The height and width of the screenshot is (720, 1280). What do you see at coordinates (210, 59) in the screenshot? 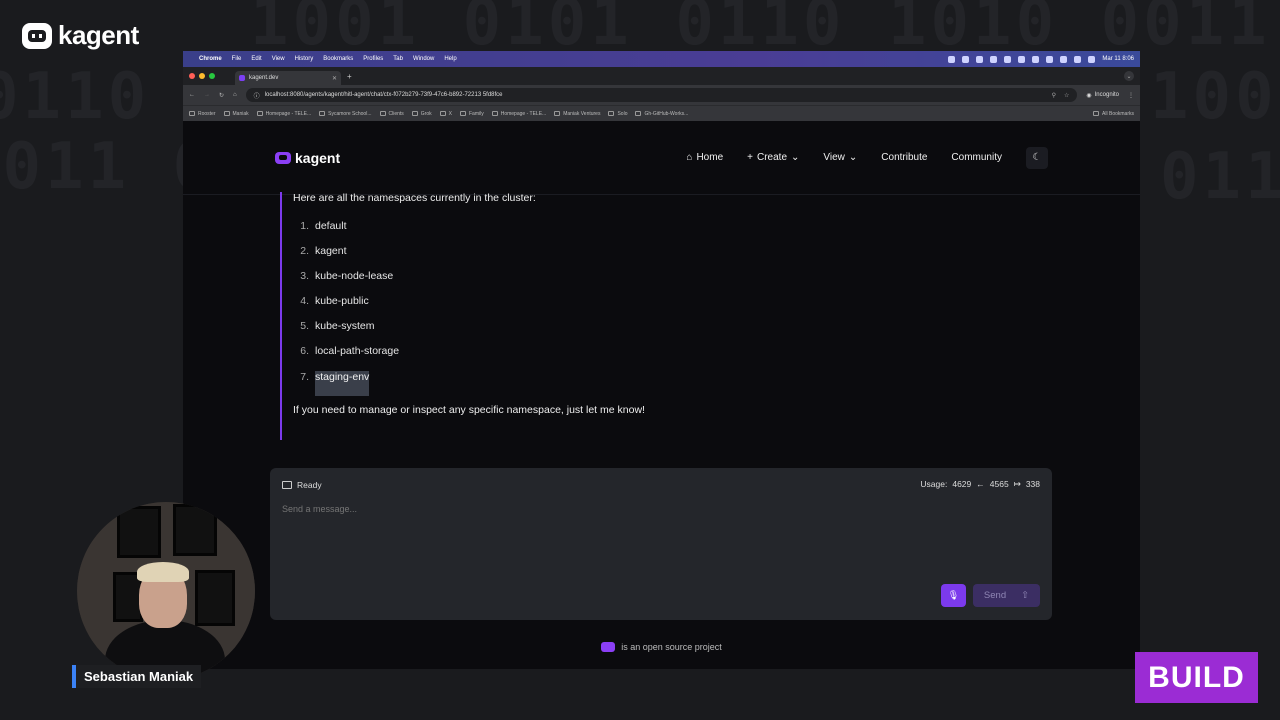
I see `menu-chrome: Chrome` at bounding box center [210, 59].